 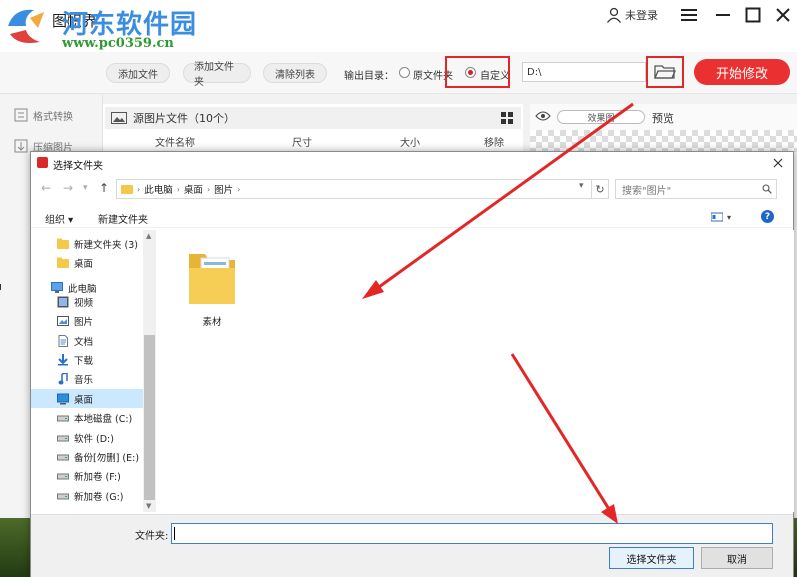 What do you see at coordinates (63, 302) in the screenshot?
I see `video-icon` at bounding box center [63, 302].